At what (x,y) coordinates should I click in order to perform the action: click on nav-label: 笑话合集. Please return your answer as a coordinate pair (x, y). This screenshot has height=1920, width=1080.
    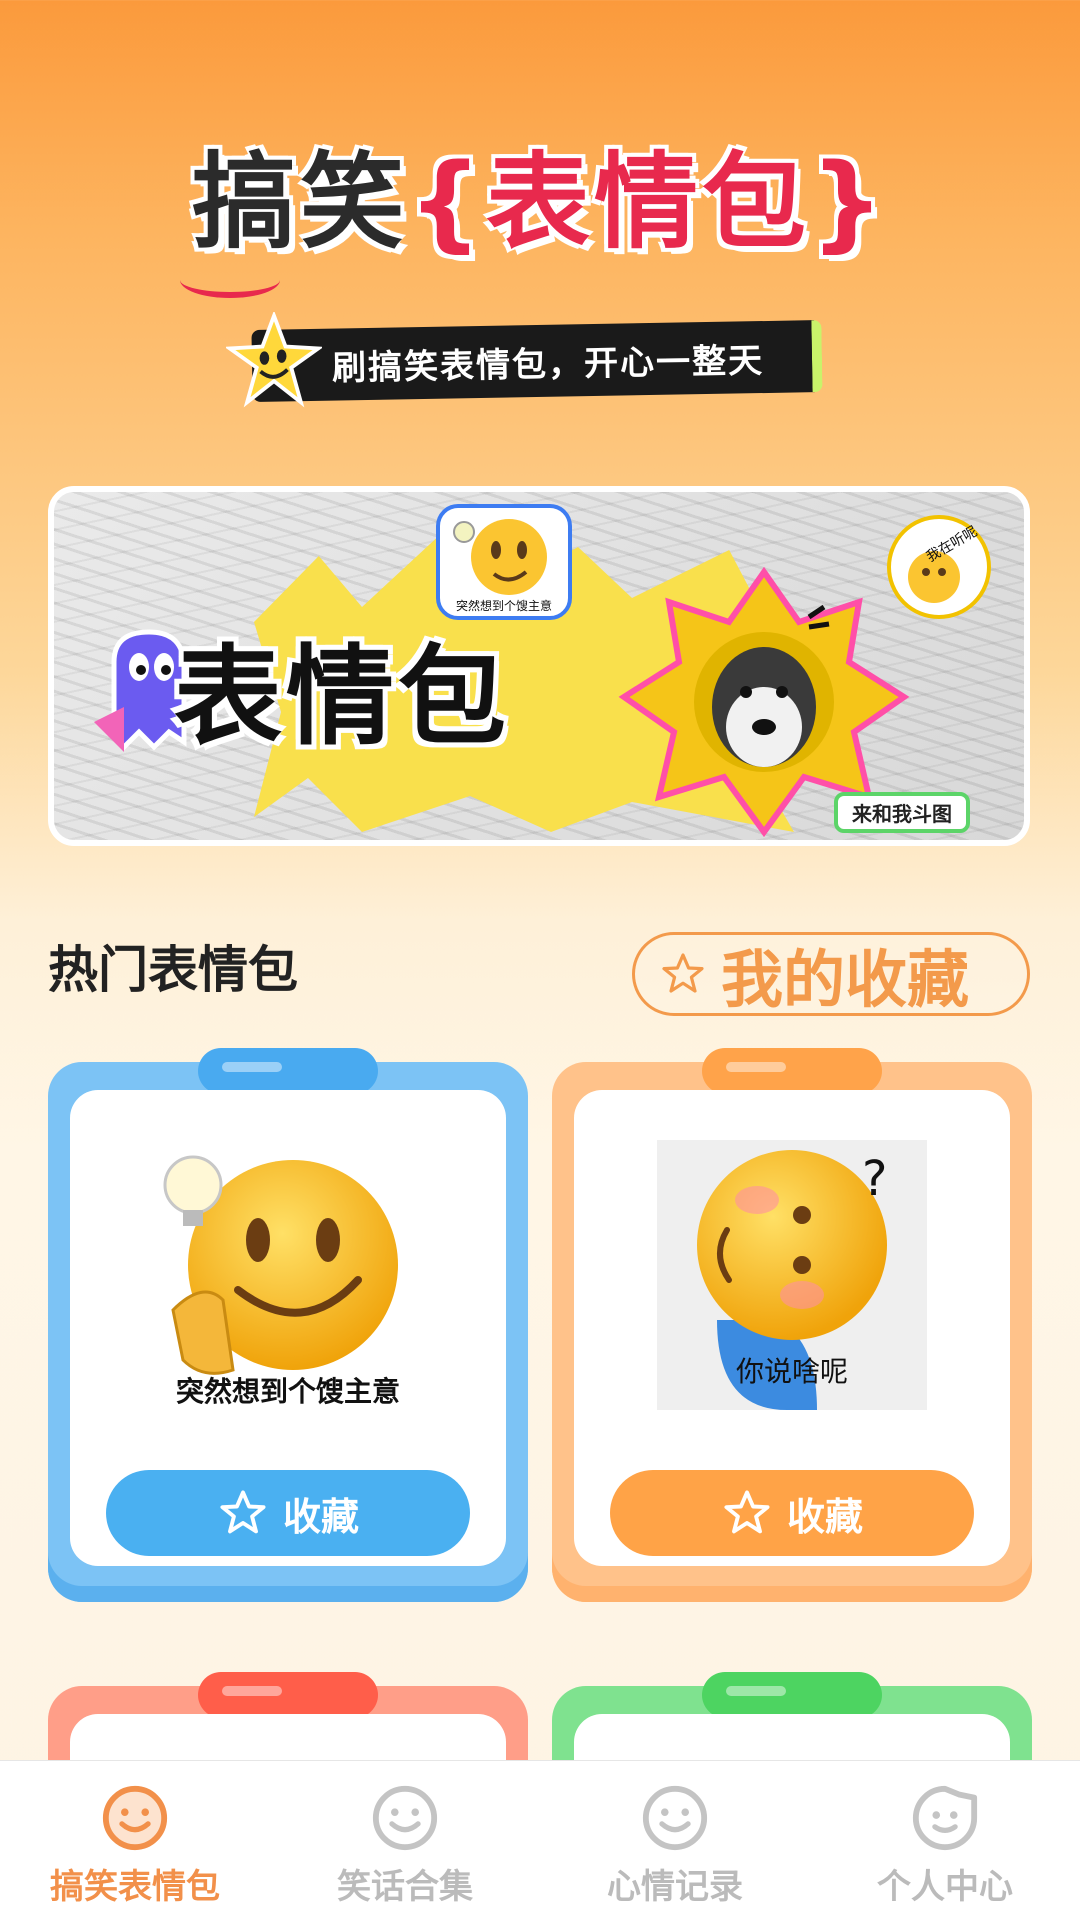
    Looking at the image, I should click on (405, 1887).